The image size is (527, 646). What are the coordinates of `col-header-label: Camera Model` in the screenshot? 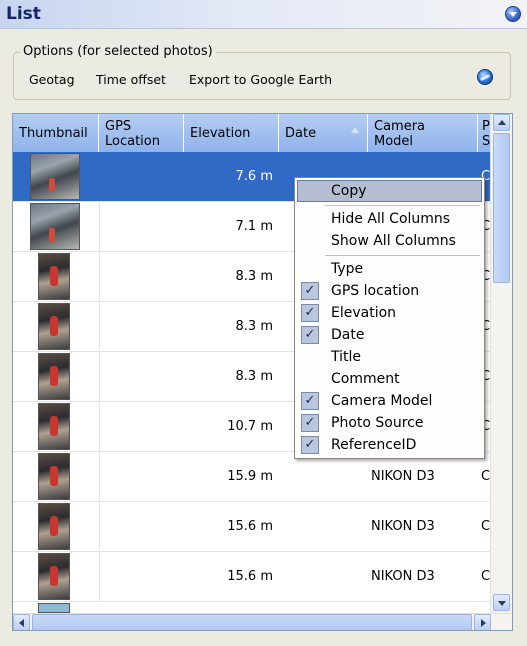 It's located at (400, 134).